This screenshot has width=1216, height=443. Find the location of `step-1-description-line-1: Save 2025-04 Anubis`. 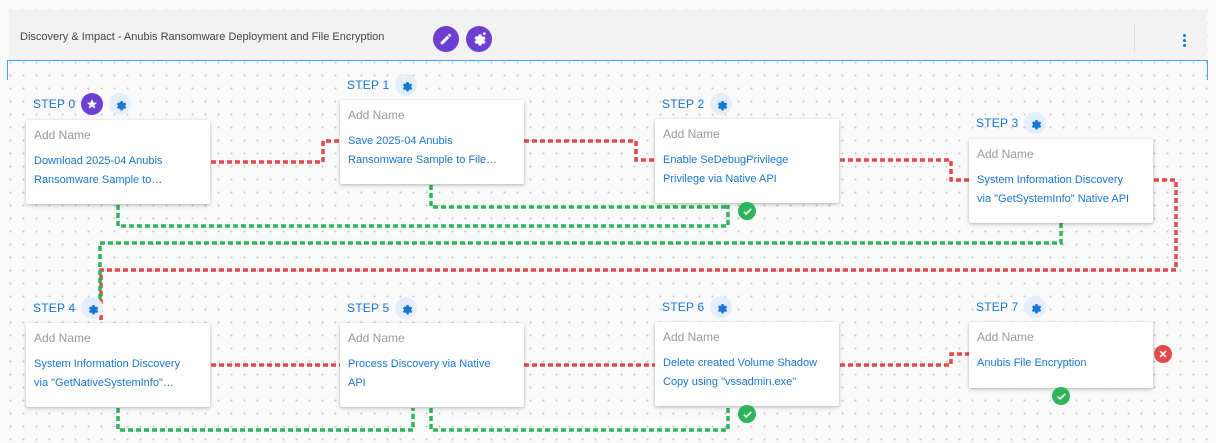

step-1-description-line-1: Save 2025-04 Anubis is located at coordinates (432, 141).